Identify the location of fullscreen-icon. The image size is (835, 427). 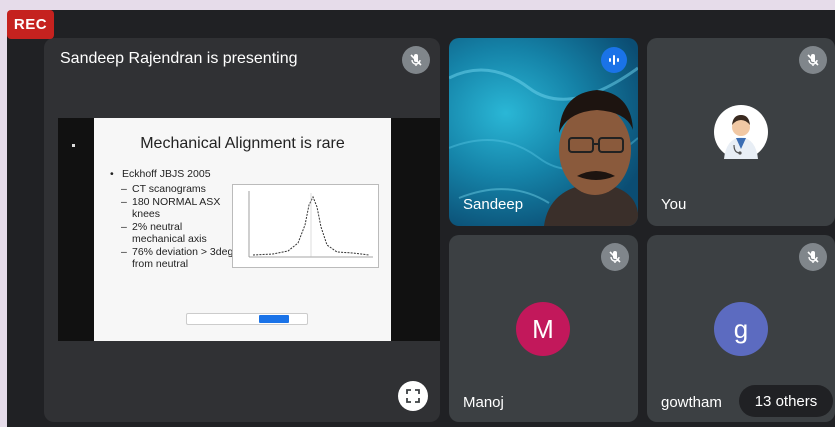
(413, 396).